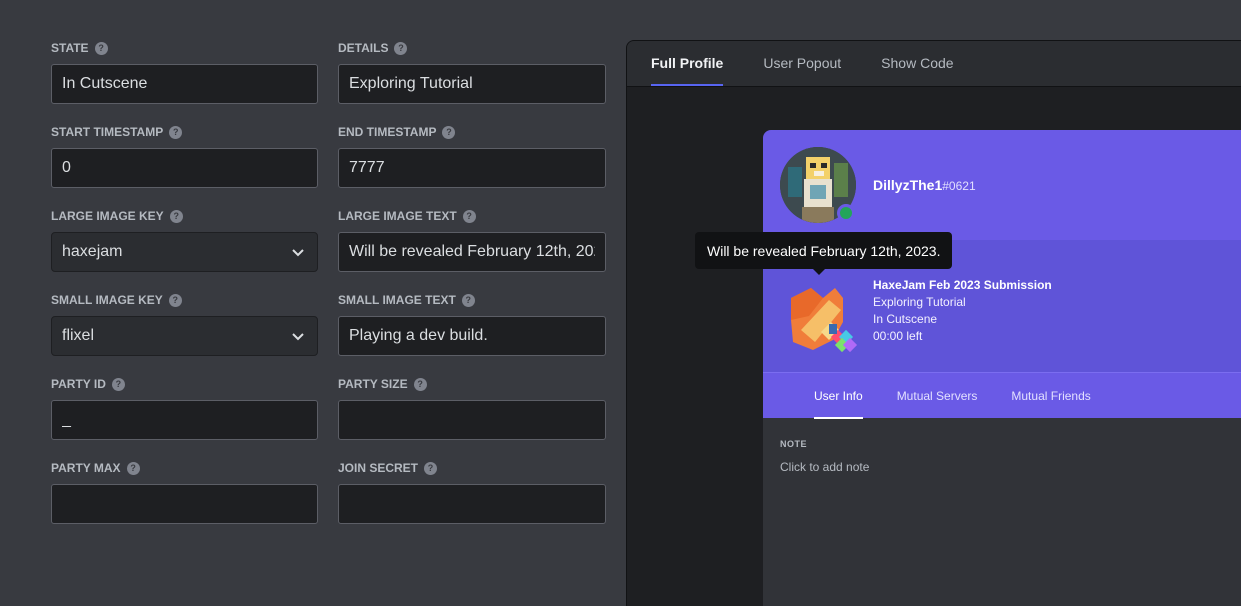  What do you see at coordinates (363, 48) in the screenshot?
I see `details-label: DETAILS` at bounding box center [363, 48].